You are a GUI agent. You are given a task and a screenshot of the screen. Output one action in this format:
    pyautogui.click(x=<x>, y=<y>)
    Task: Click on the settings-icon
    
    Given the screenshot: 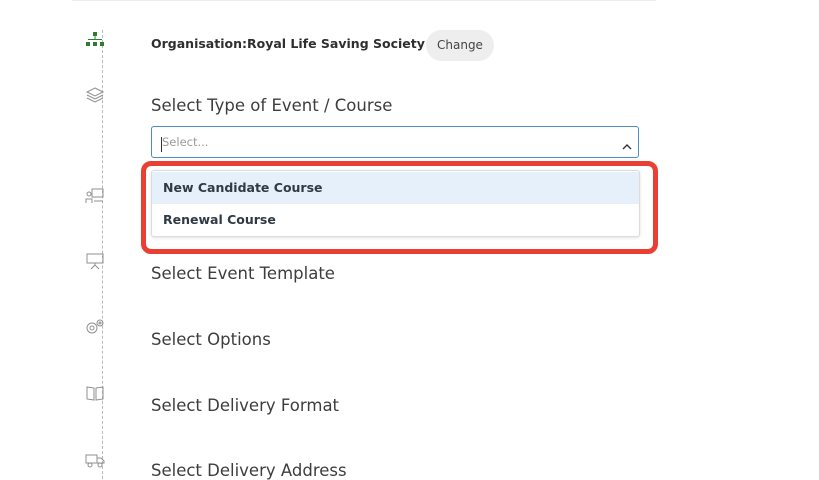 What is the action you would take?
    pyautogui.click(x=95, y=328)
    